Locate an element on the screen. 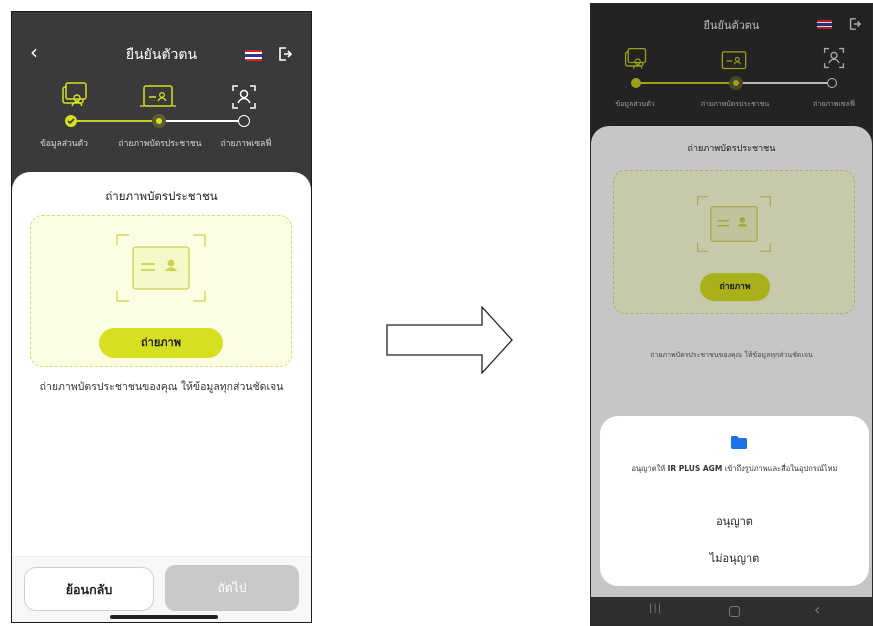 This screenshot has width=873, height=626. back-icon: ‹ is located at coordinates (817, 609).